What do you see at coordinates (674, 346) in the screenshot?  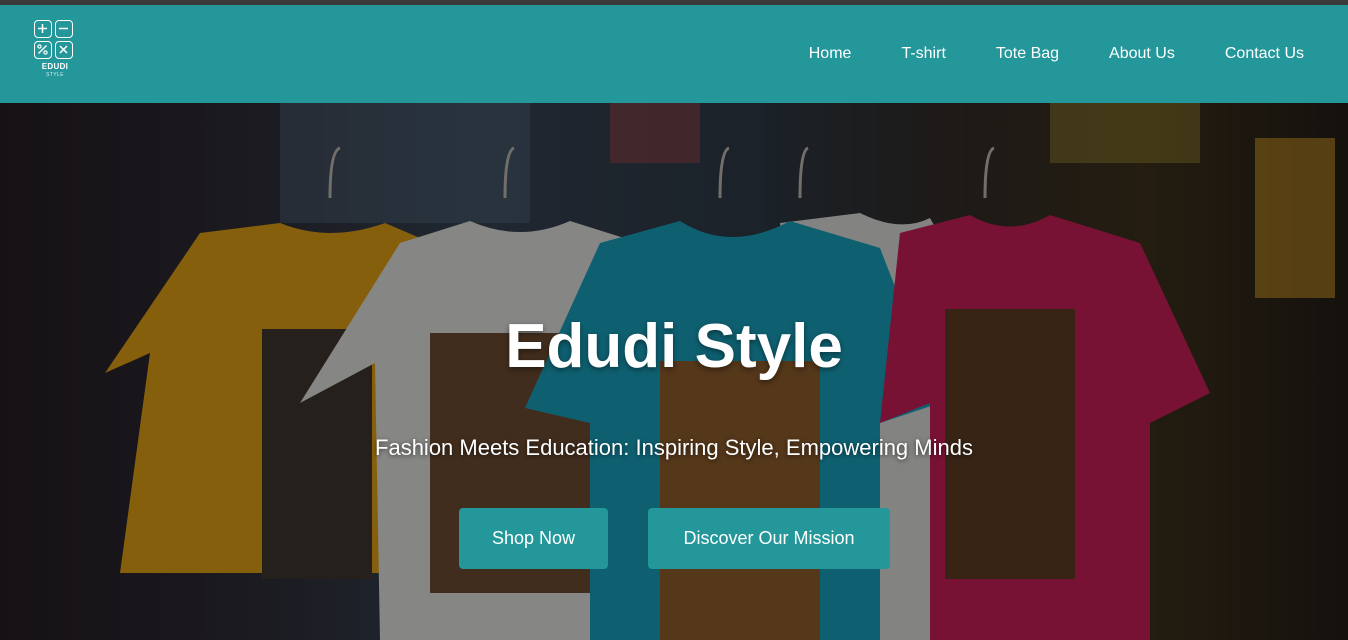 I see `hero-title: Edudi Style` at bounding box center [674, 346].